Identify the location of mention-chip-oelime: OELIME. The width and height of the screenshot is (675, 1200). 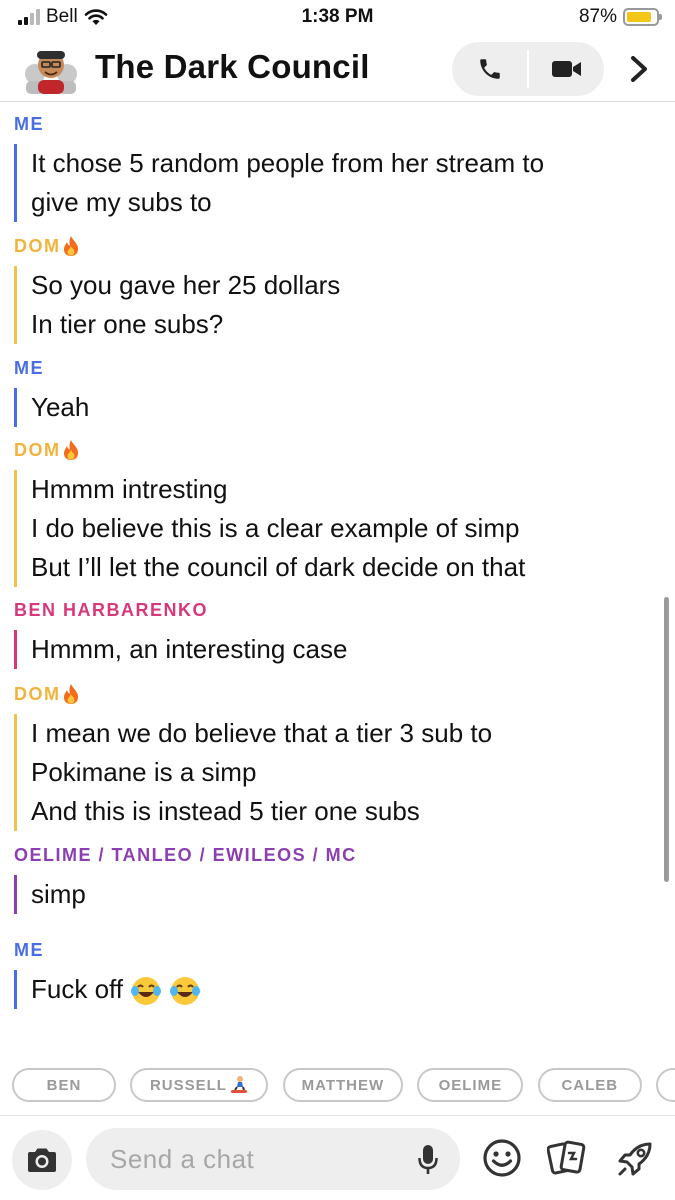
(470, 1085).